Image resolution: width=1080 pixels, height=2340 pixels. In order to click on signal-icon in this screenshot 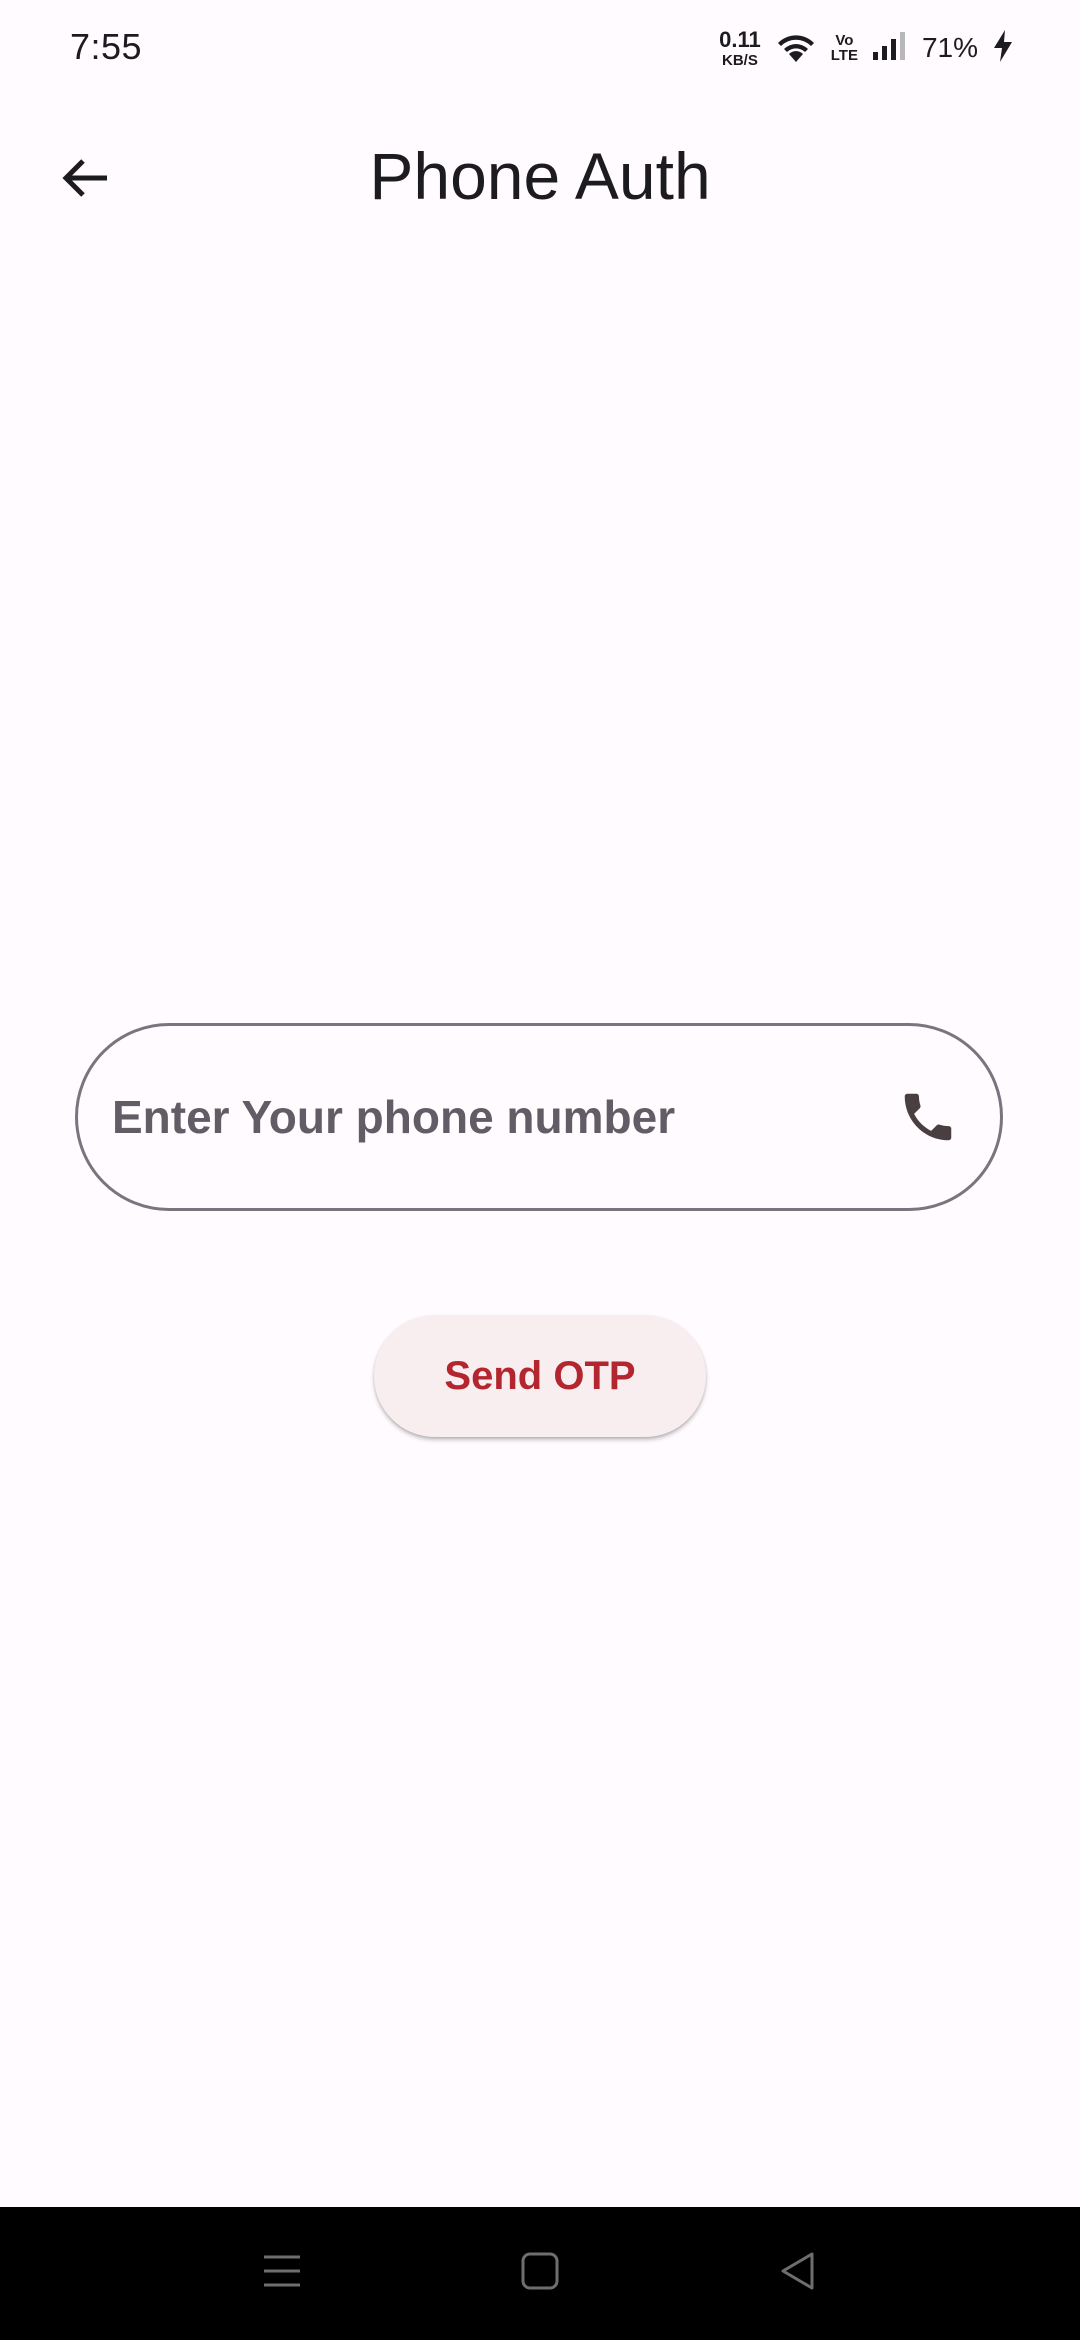, I will do `click(890, 48)`.